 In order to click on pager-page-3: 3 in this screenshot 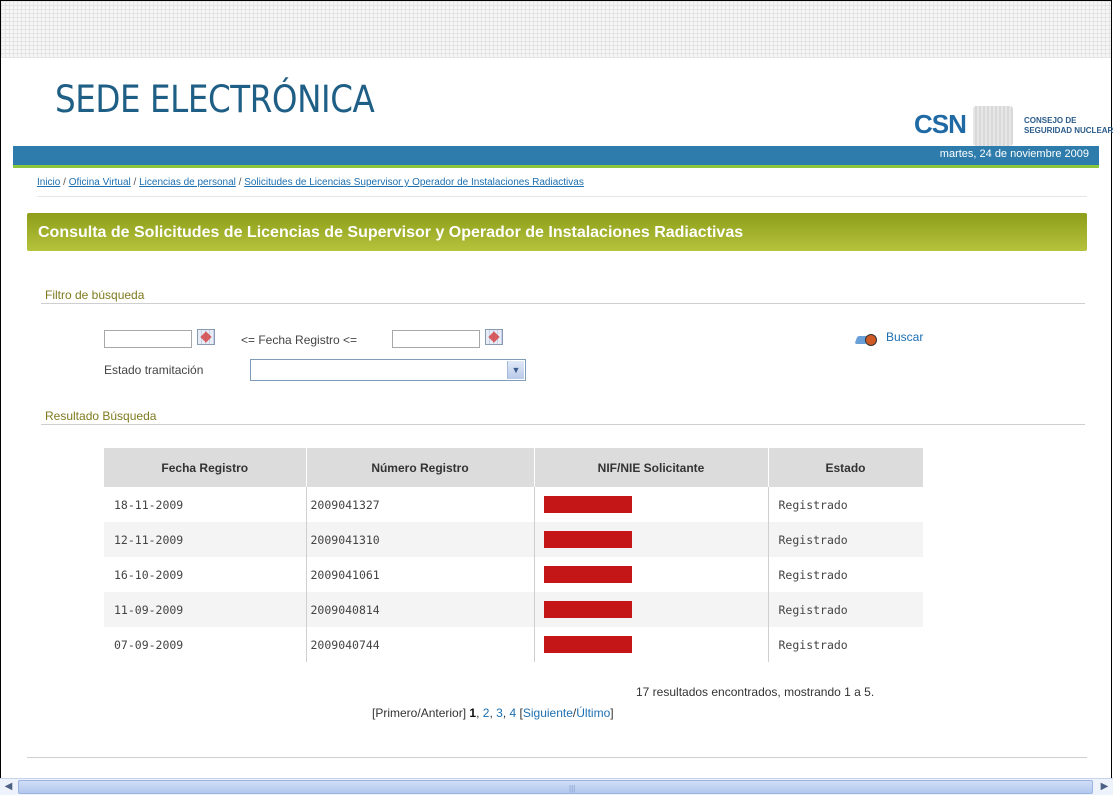, I will do `click(499, 713)`.